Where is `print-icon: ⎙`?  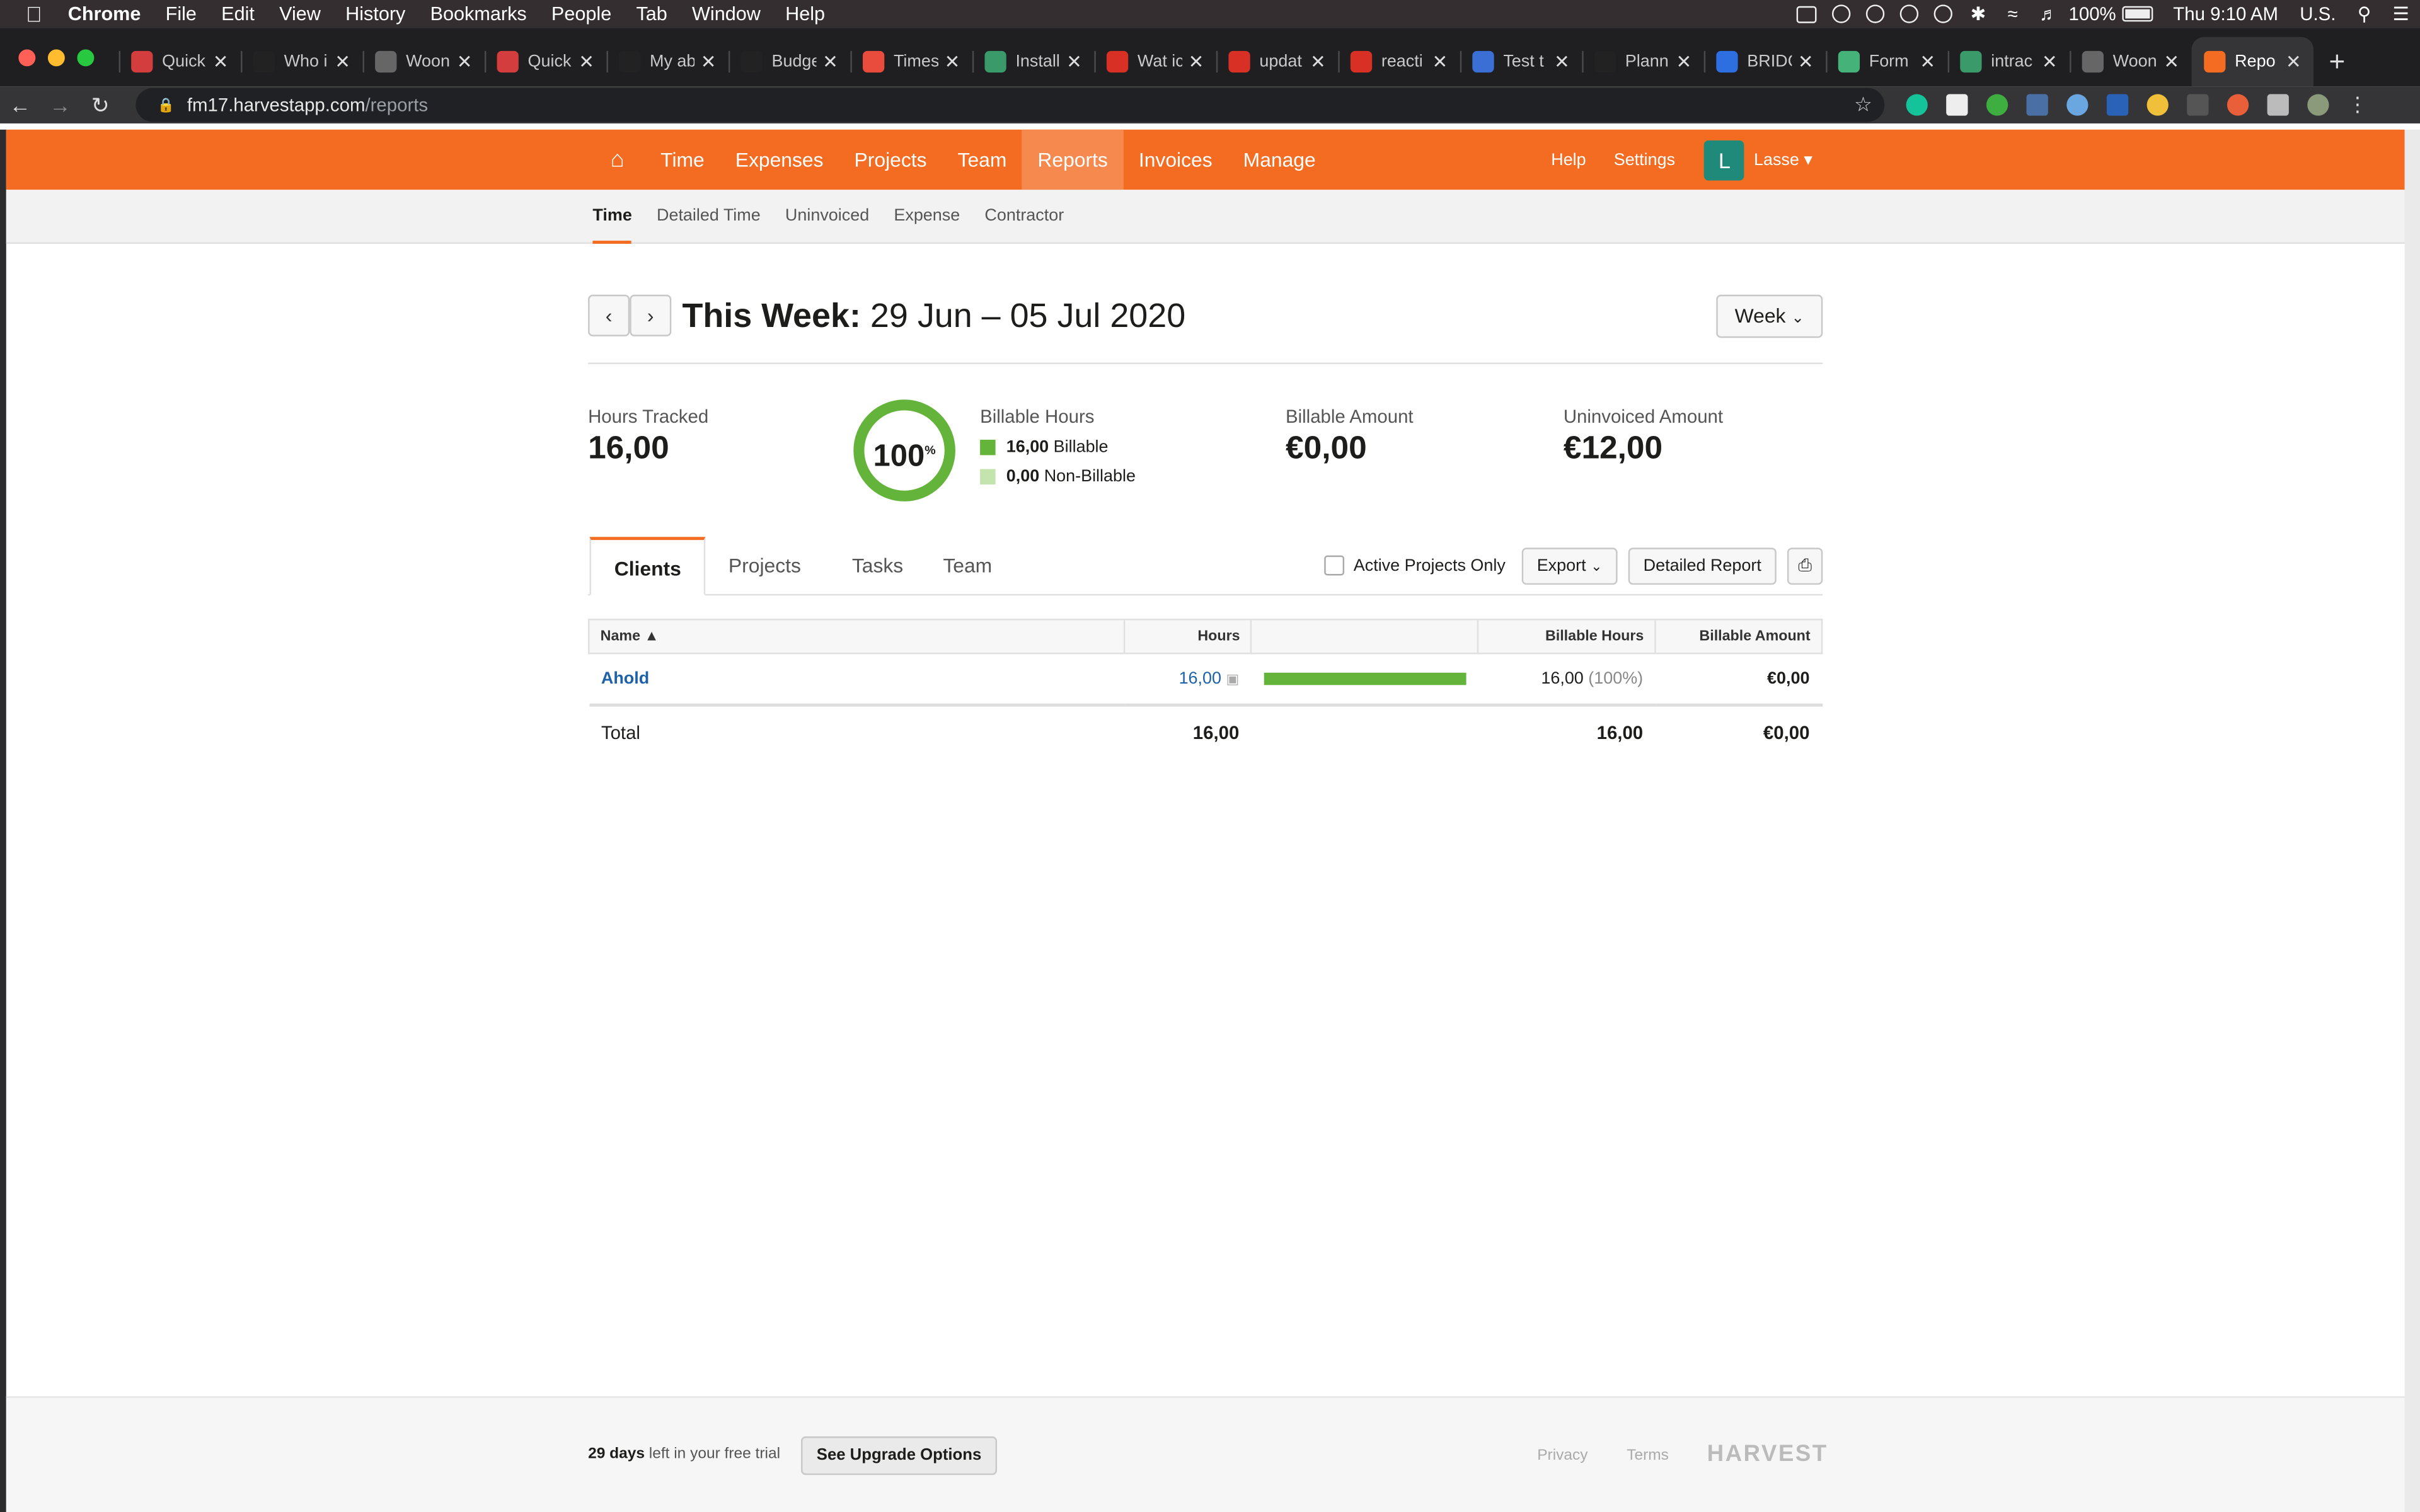 print-icon: ⎙ is located at coordinates (1805, 566).